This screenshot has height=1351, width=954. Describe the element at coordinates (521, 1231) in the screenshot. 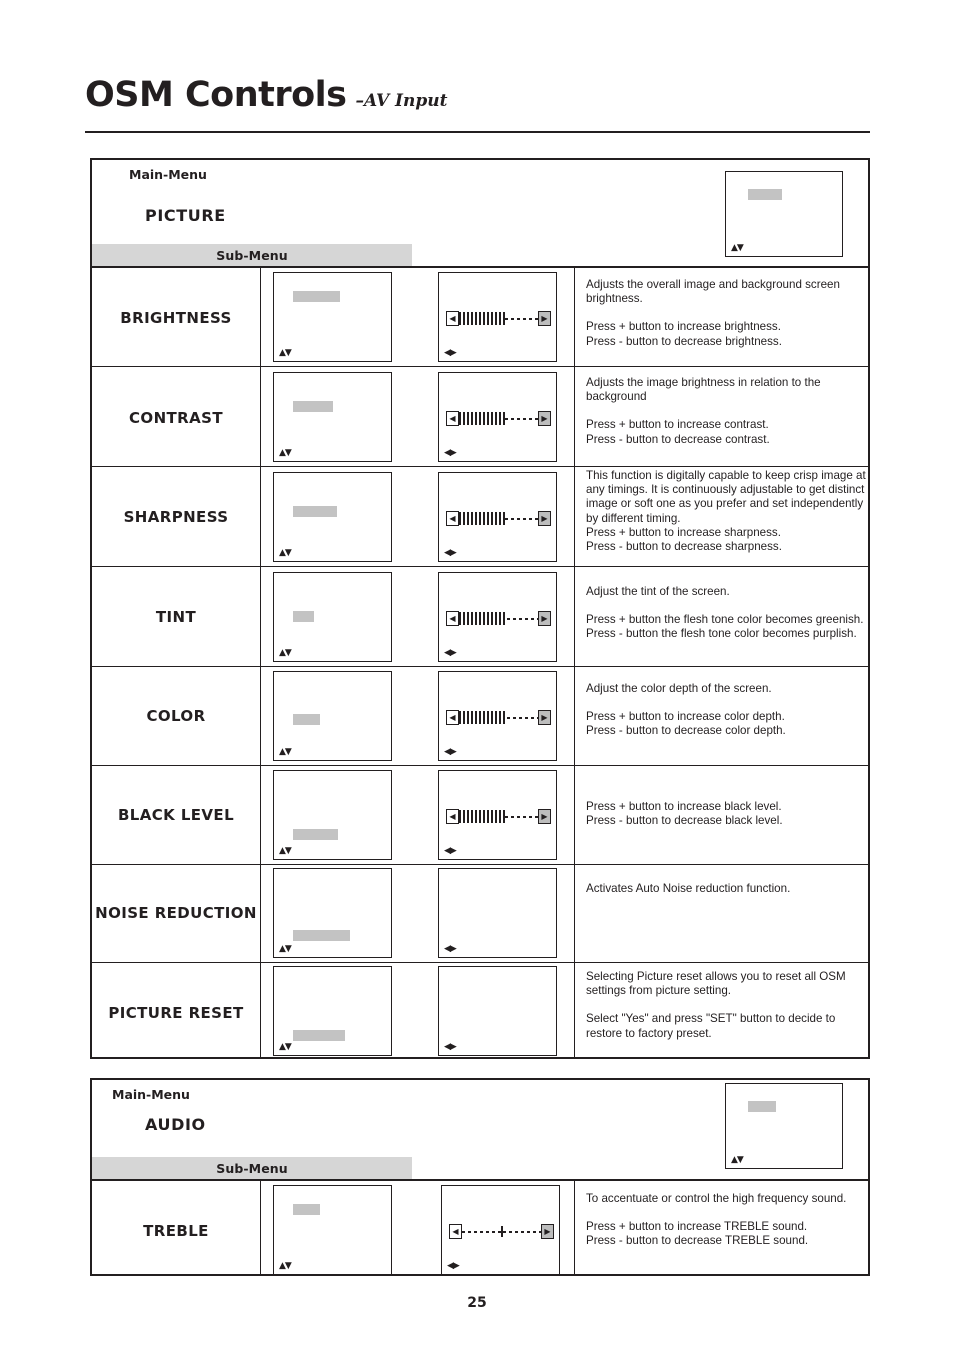

I see `slider-dots-right` at that location.